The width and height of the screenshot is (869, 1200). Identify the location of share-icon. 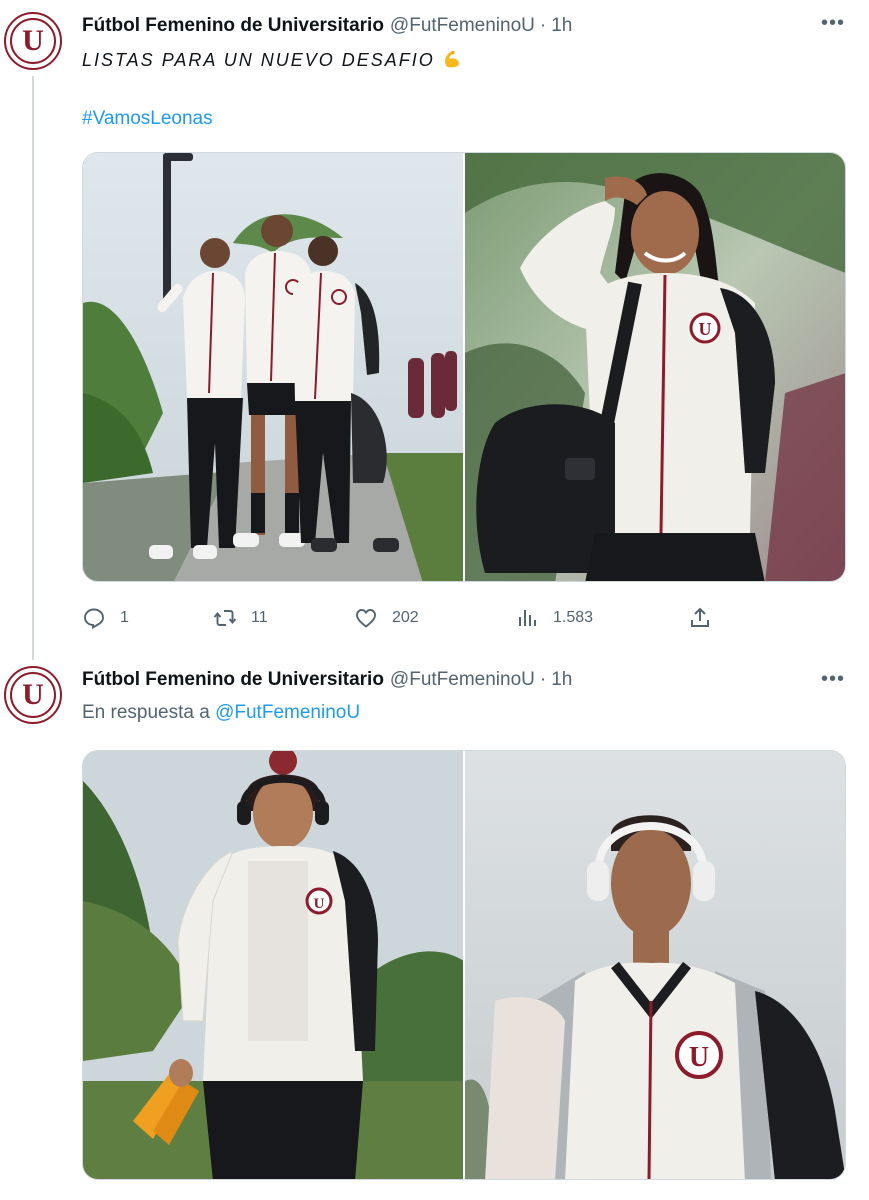
(700, 617).